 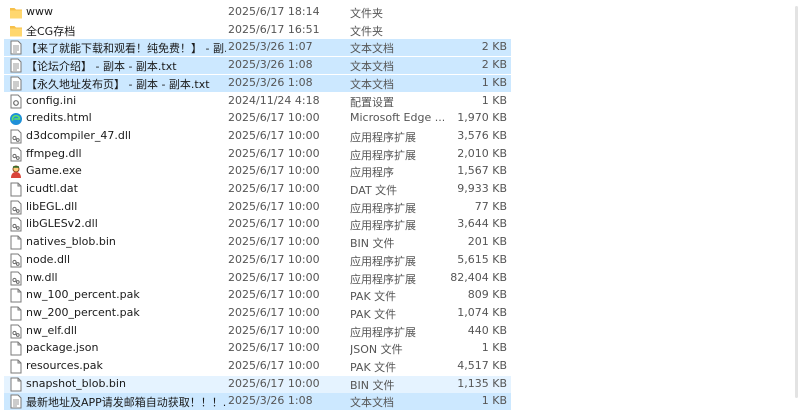 What do you see at coordinates (270, 47) in the screenshot?
I see `file-date-modified: 2025/3/26 1:07` at bounding box center [270, 47].